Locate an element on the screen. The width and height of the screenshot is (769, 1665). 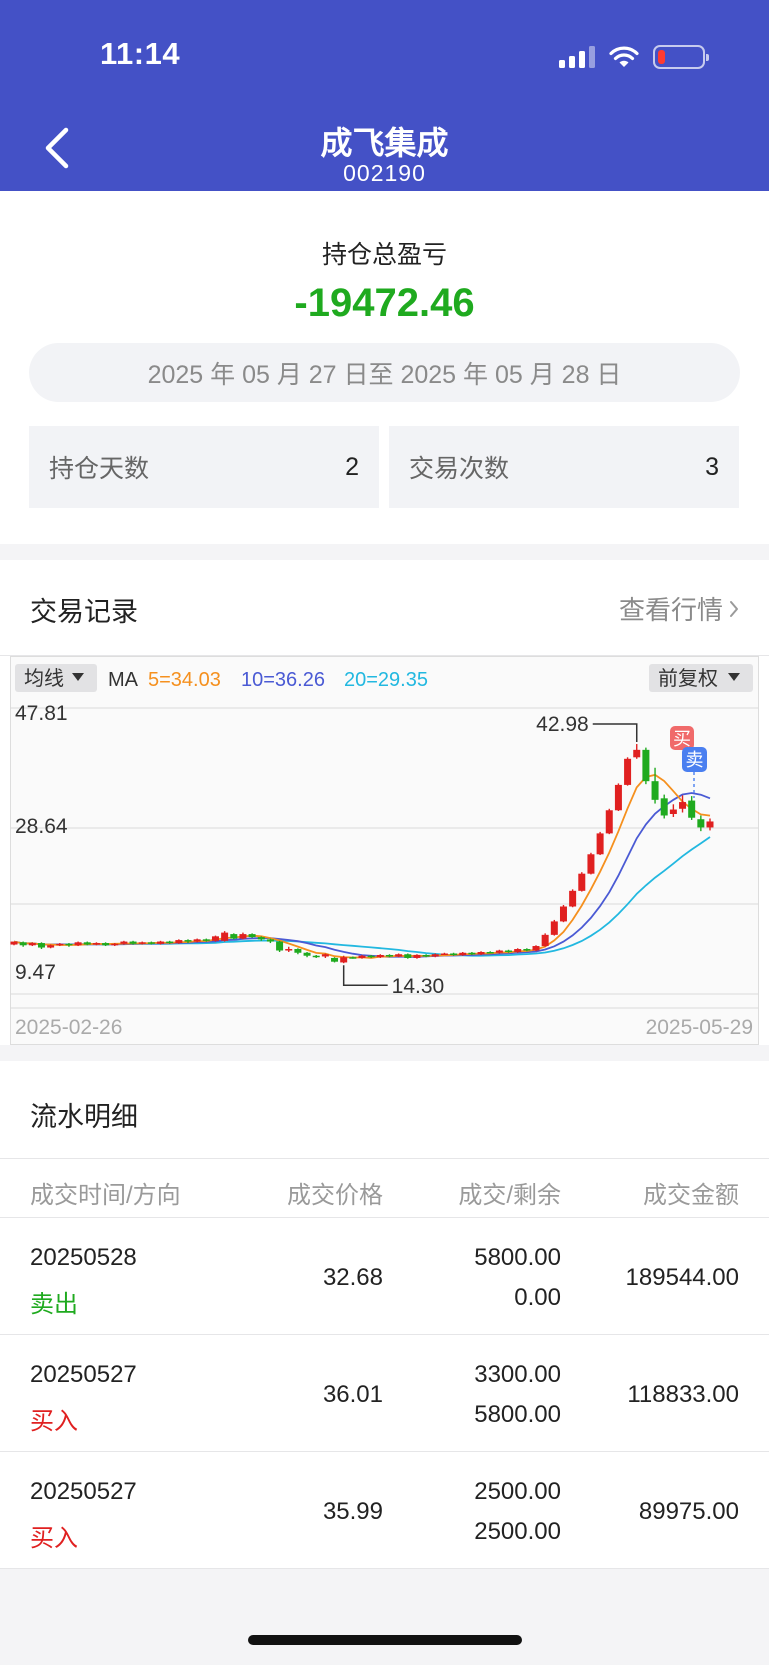
col-amount: 成交金额 is located at coordinates (691, 1195).